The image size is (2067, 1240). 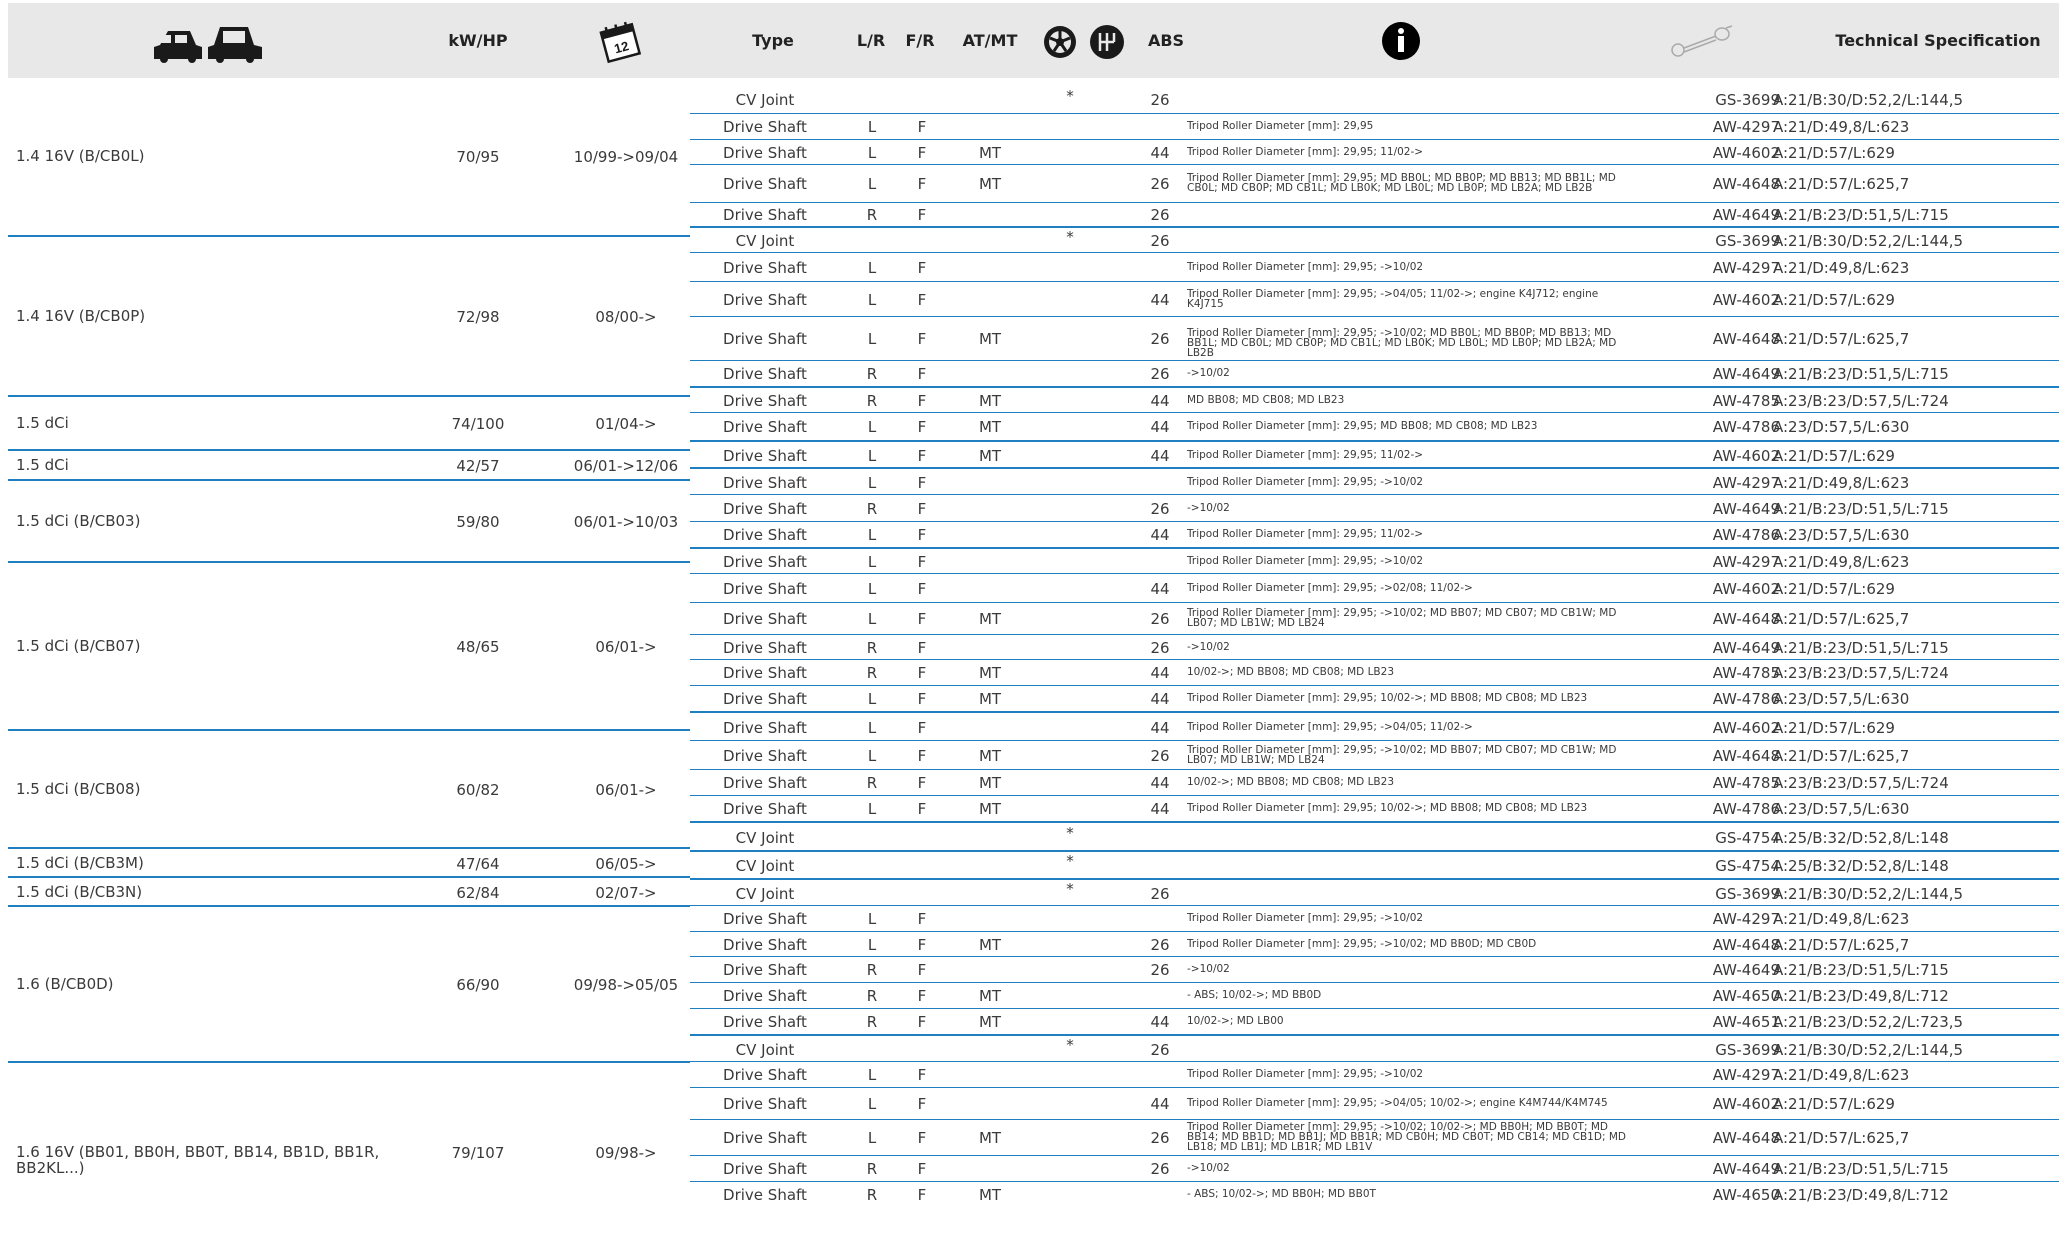 What do you see at coordinates (81, 316) in the screenshot?
I see `engine-name: 1.4 16V (B/CB0P)` at bounding box center [81, 316].